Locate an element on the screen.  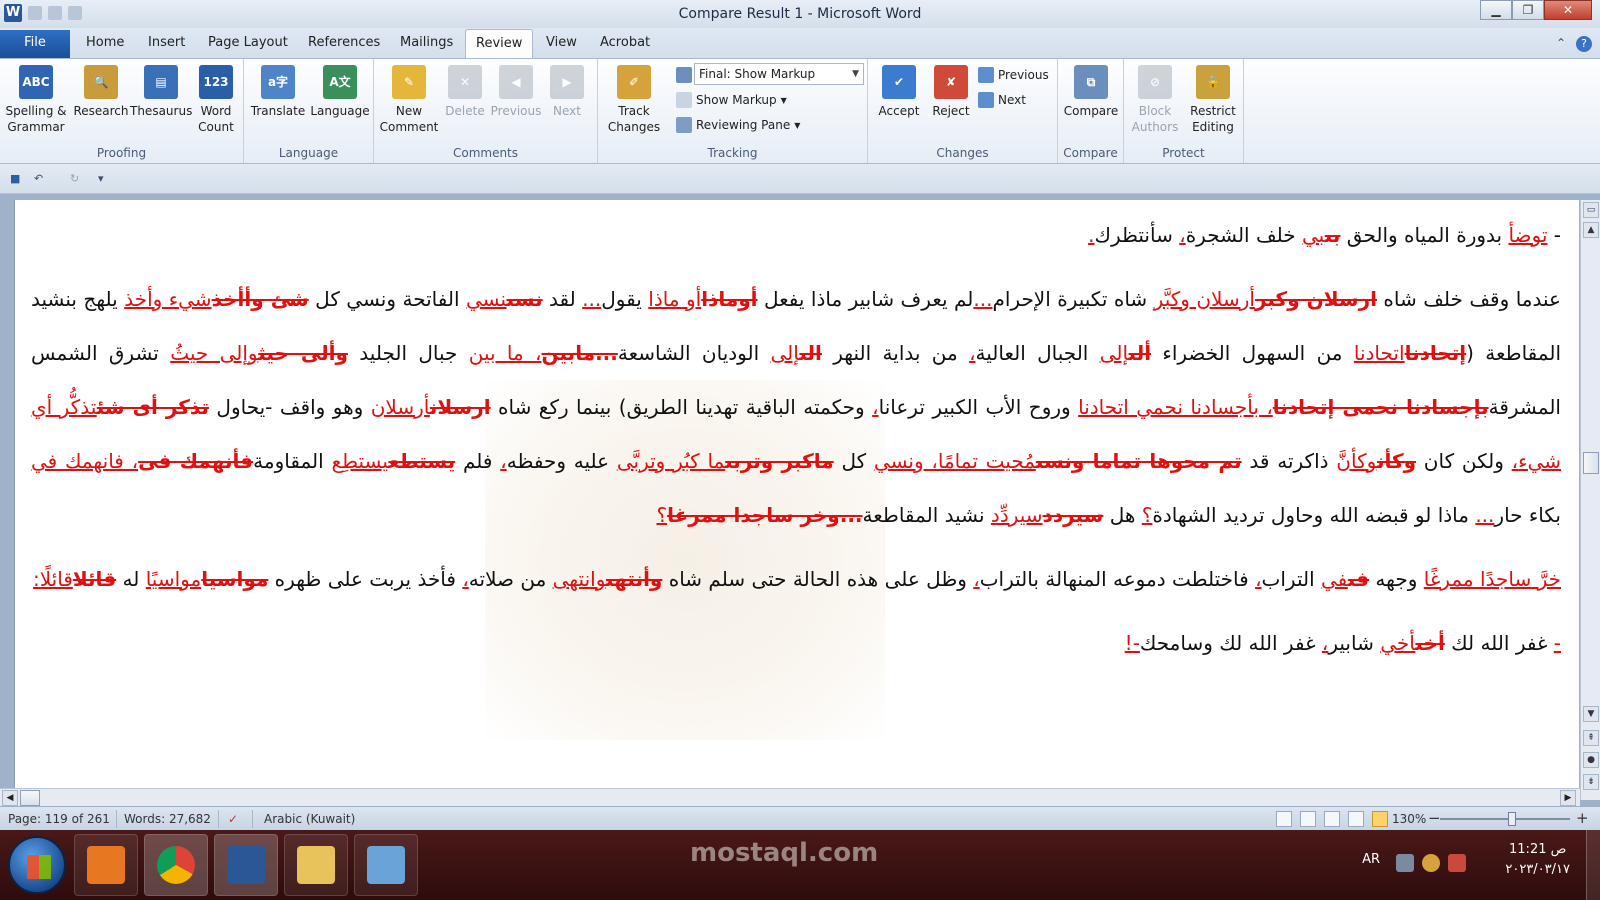
zoom-slider is located at coordinates (1505, 819).